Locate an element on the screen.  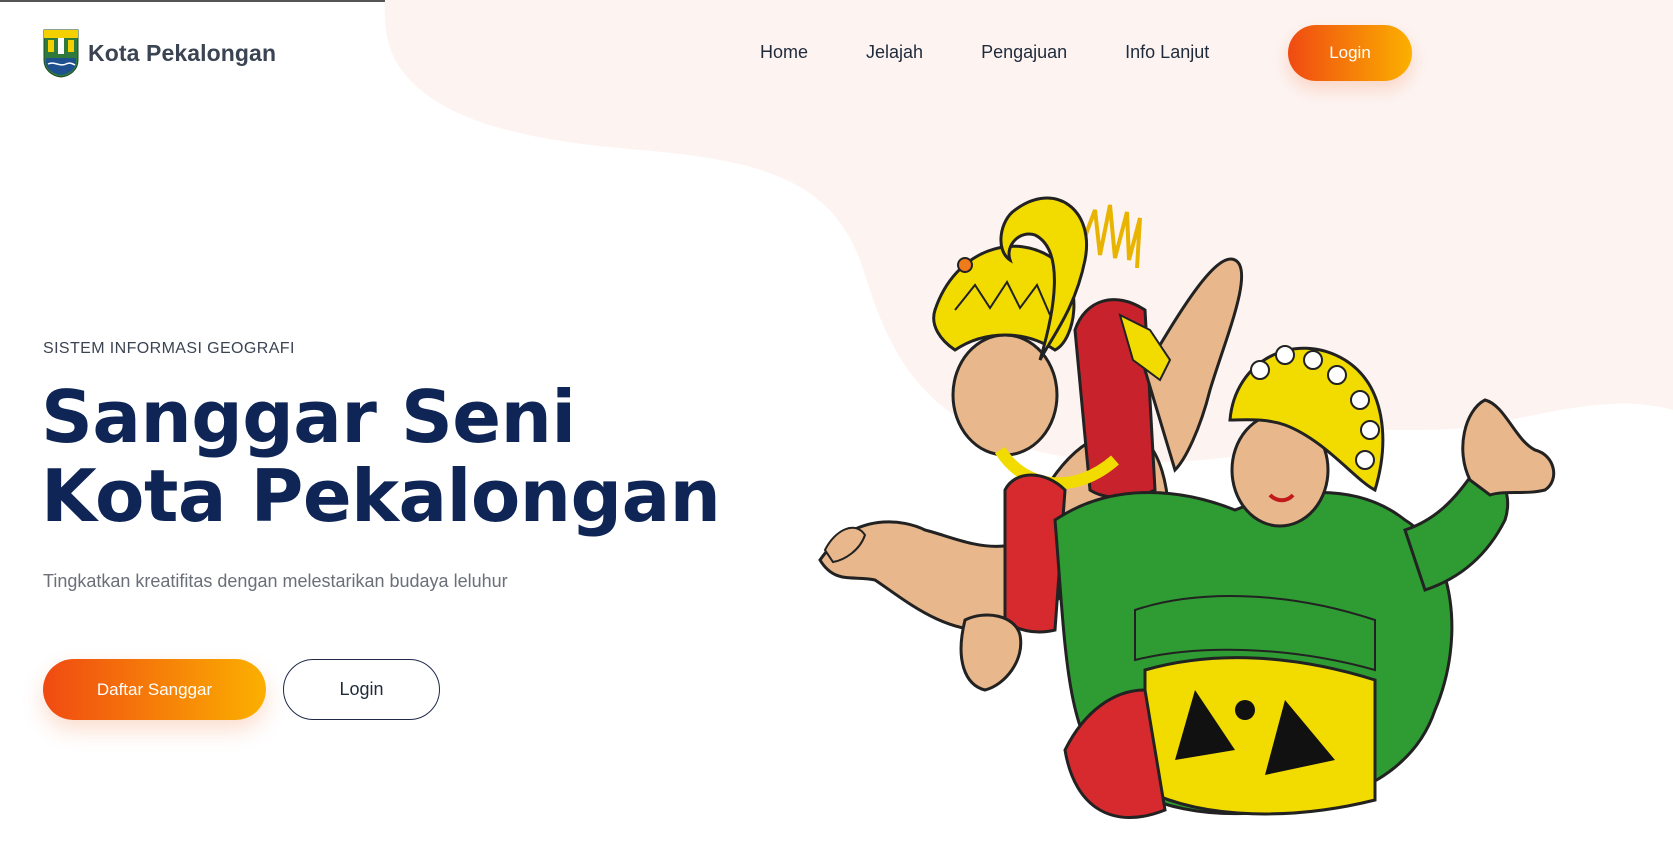
main-nav: Home Jelajah Pengajuan Info Lanjut is located at coordinates (984, 52).